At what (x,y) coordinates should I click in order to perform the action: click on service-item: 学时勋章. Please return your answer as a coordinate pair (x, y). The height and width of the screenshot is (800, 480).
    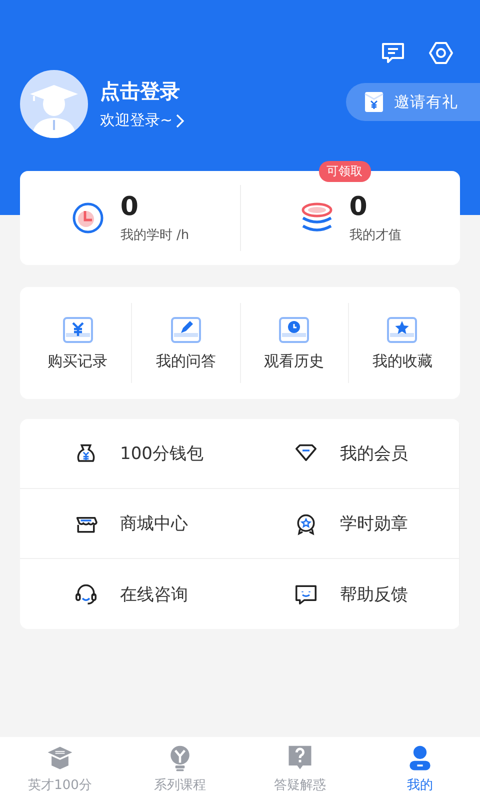
    Looking at the image, I should click on (350, 524).